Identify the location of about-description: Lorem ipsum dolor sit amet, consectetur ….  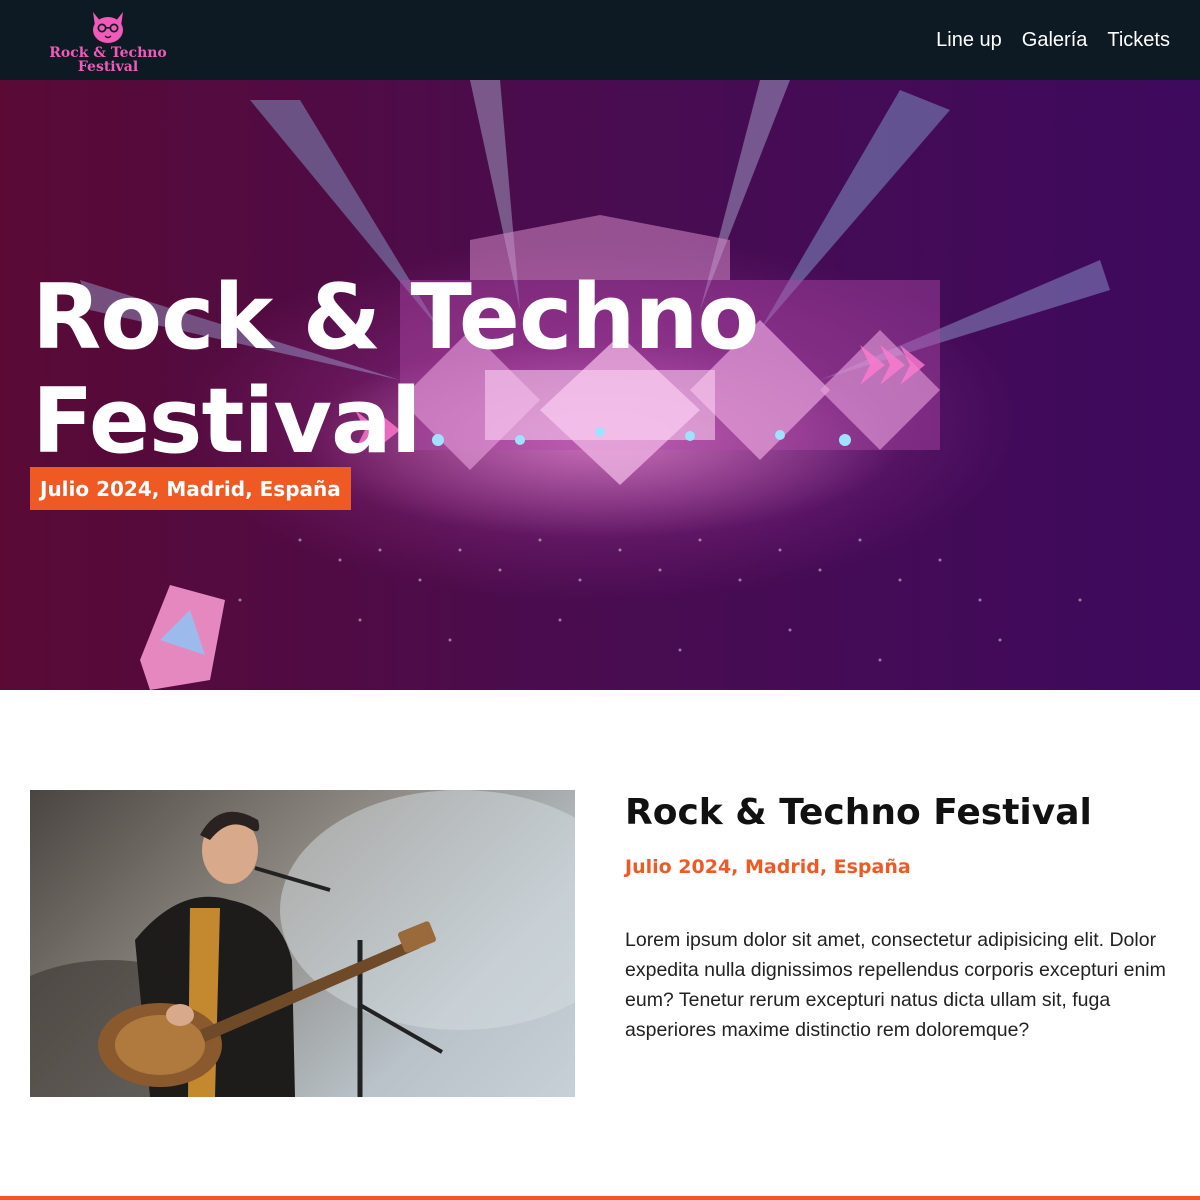
(895, 985).